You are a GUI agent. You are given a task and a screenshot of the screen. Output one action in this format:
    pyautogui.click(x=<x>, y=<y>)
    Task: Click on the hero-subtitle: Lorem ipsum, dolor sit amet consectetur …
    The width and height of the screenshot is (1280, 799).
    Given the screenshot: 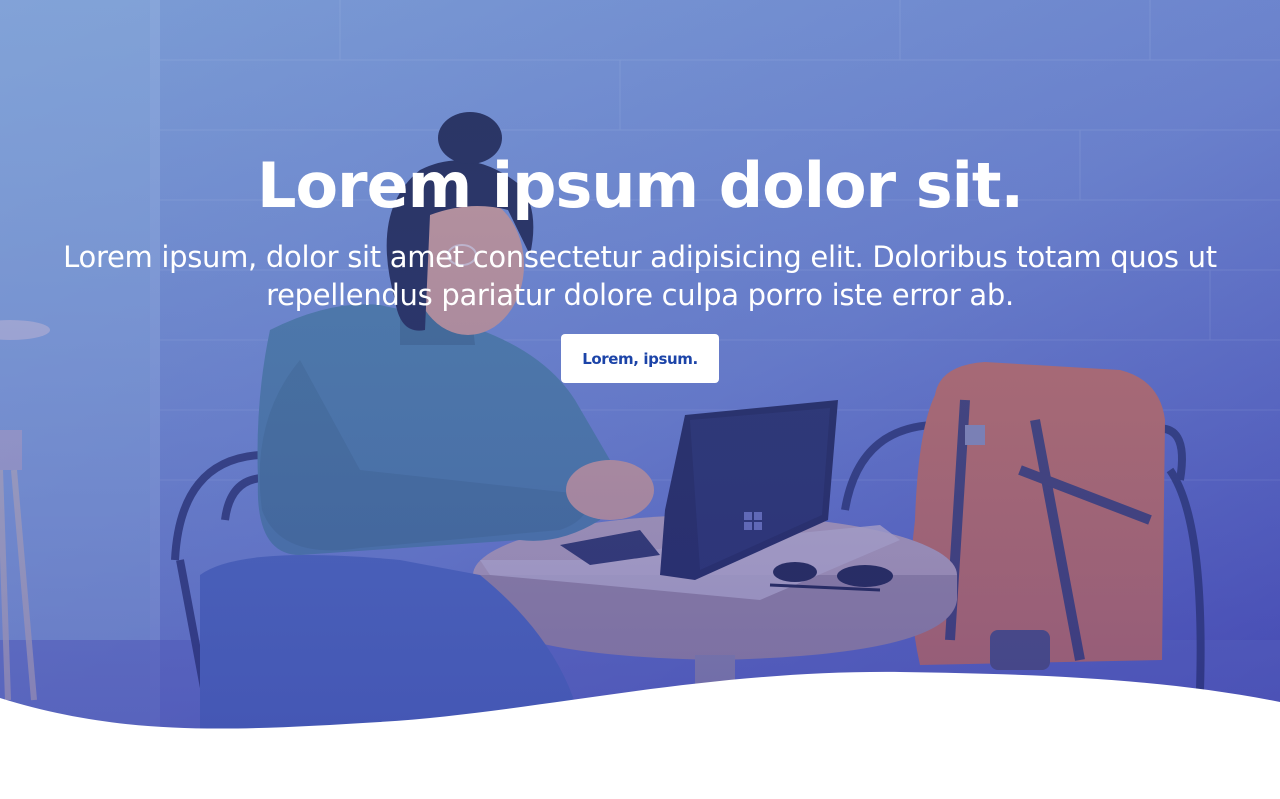 What is the action you would take?
    pyautogui.click(x=640, y=276)
    